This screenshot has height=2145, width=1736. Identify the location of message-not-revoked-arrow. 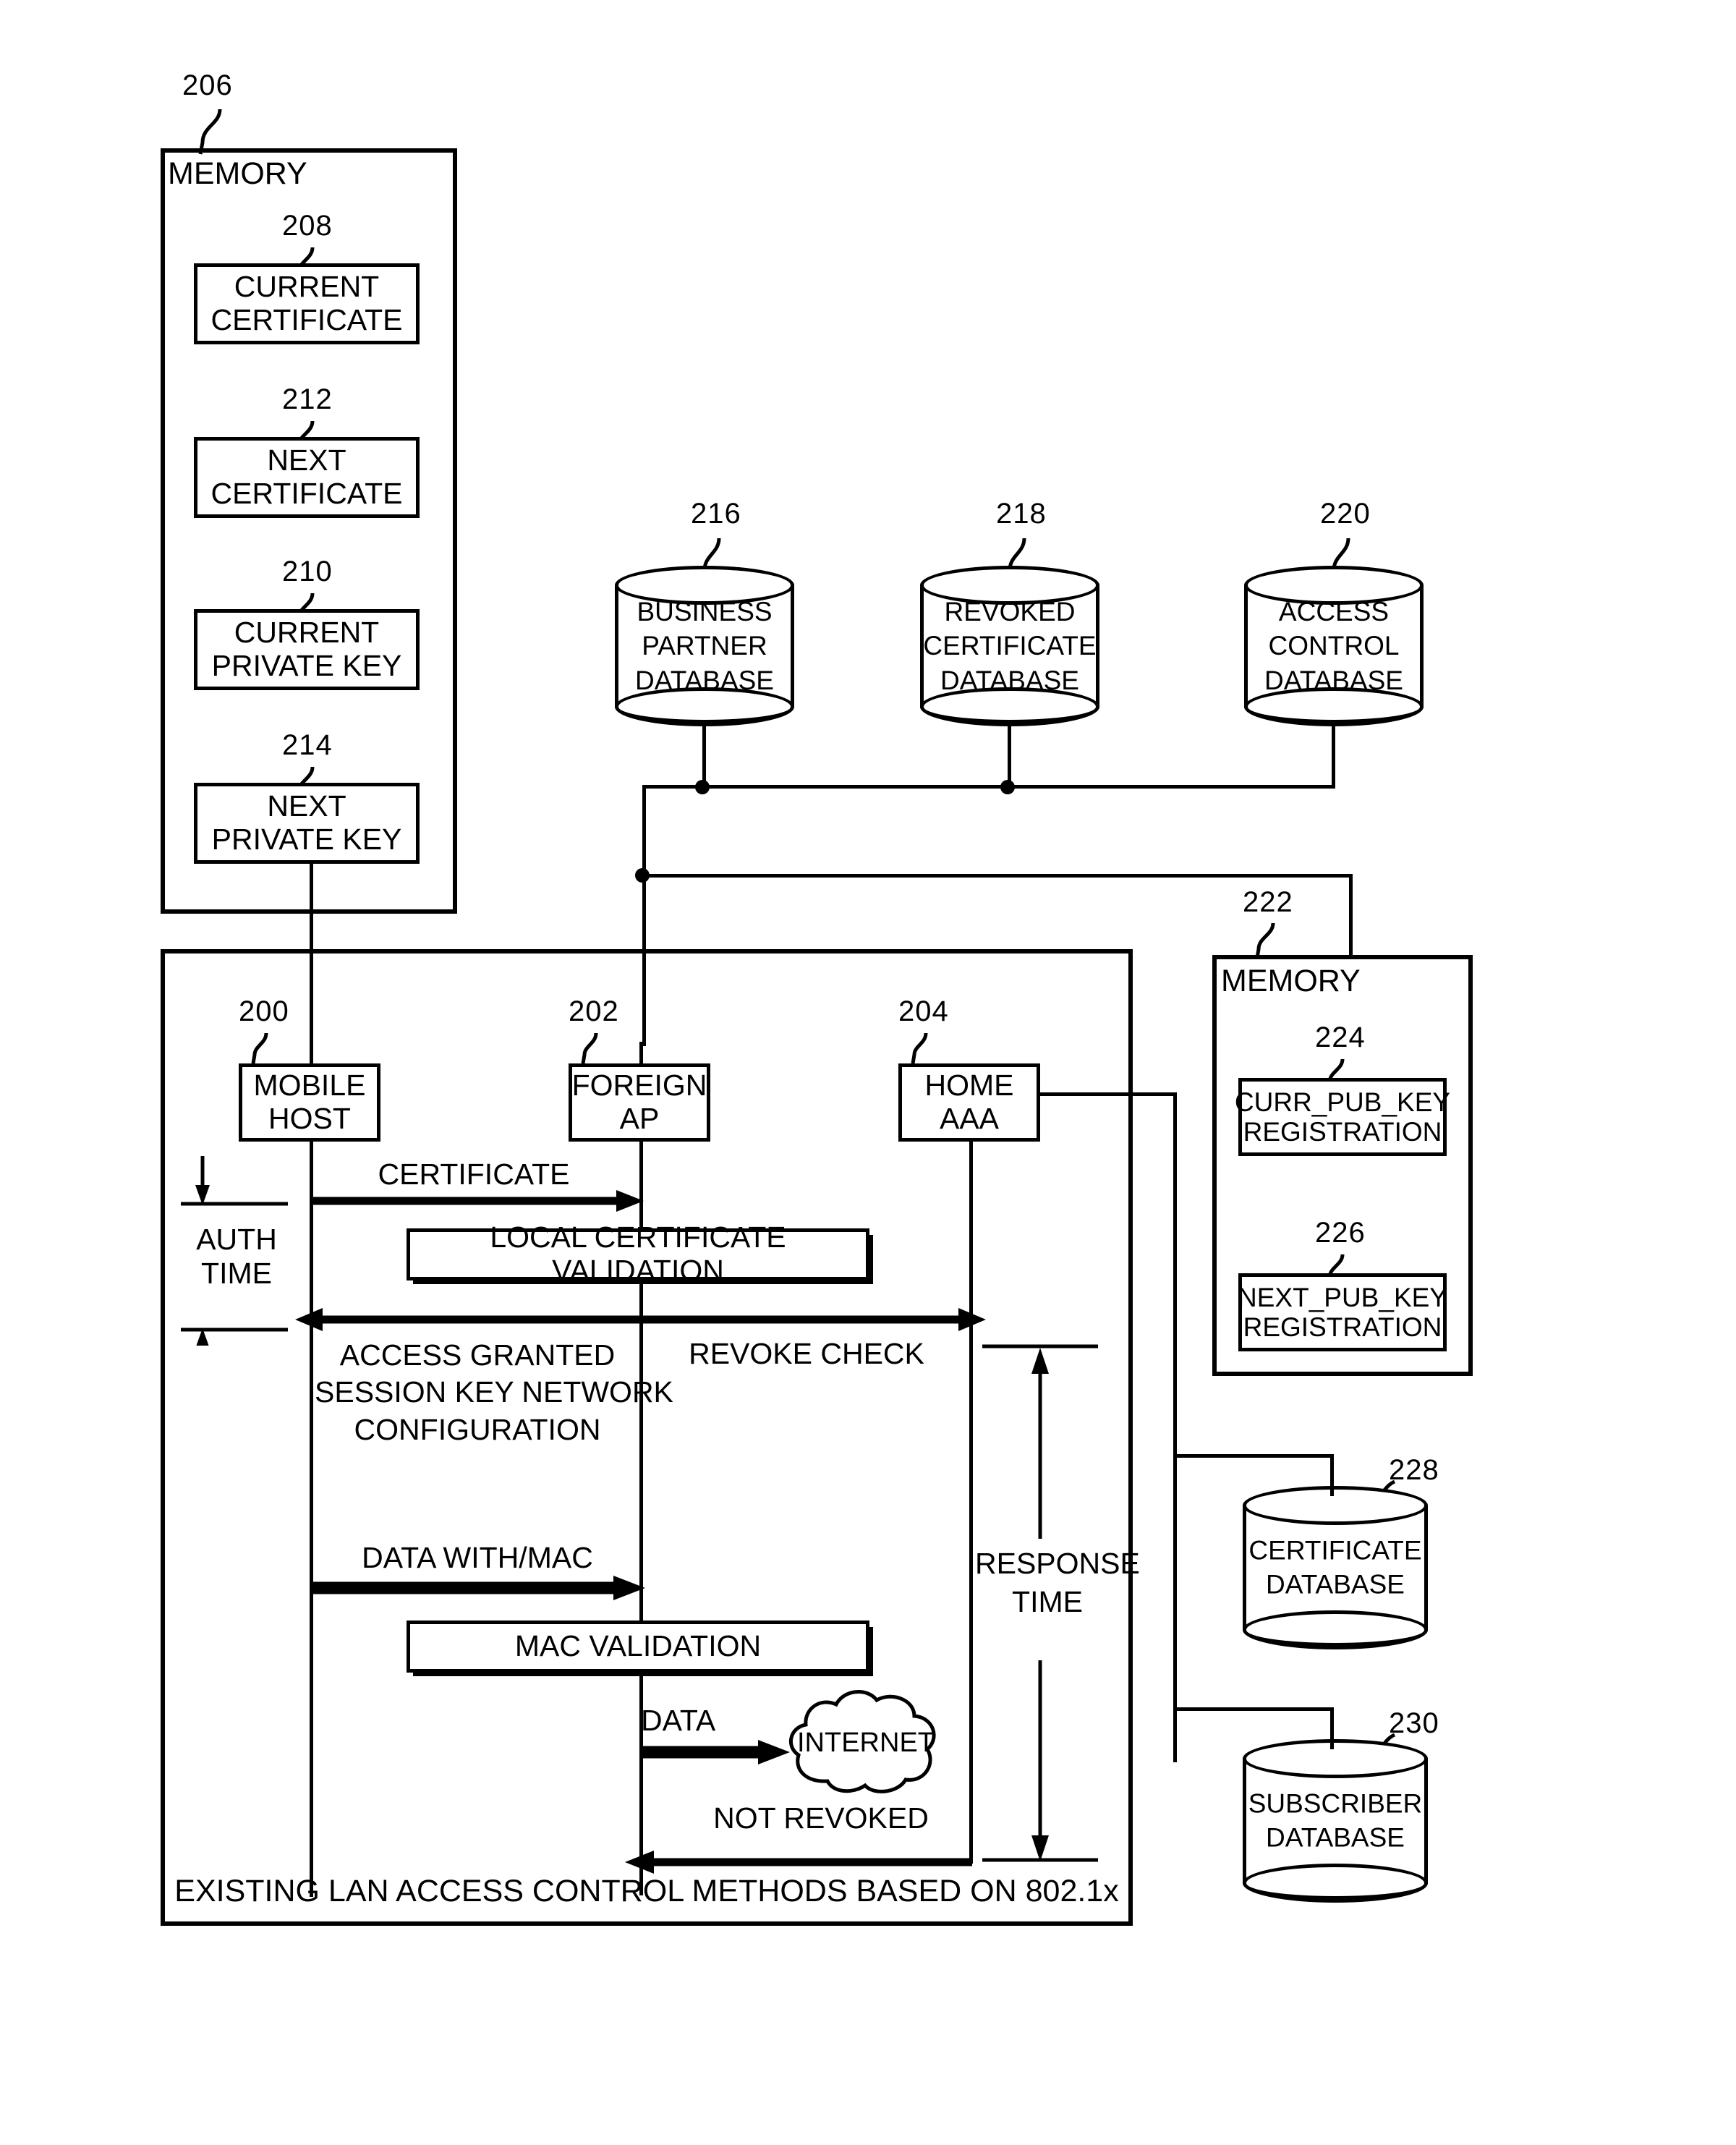
(798, 1862).